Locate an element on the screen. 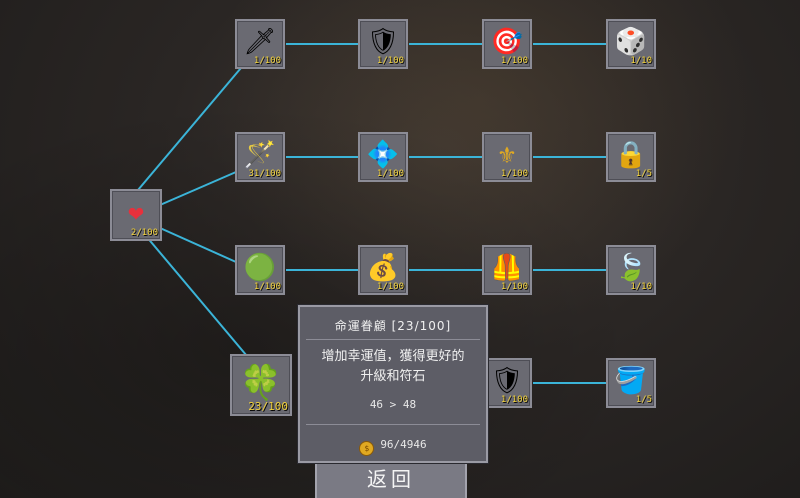 The height and width of the screenshot is (498, 800). shield-icon: 🛡 is located at coordinates (383, 42).